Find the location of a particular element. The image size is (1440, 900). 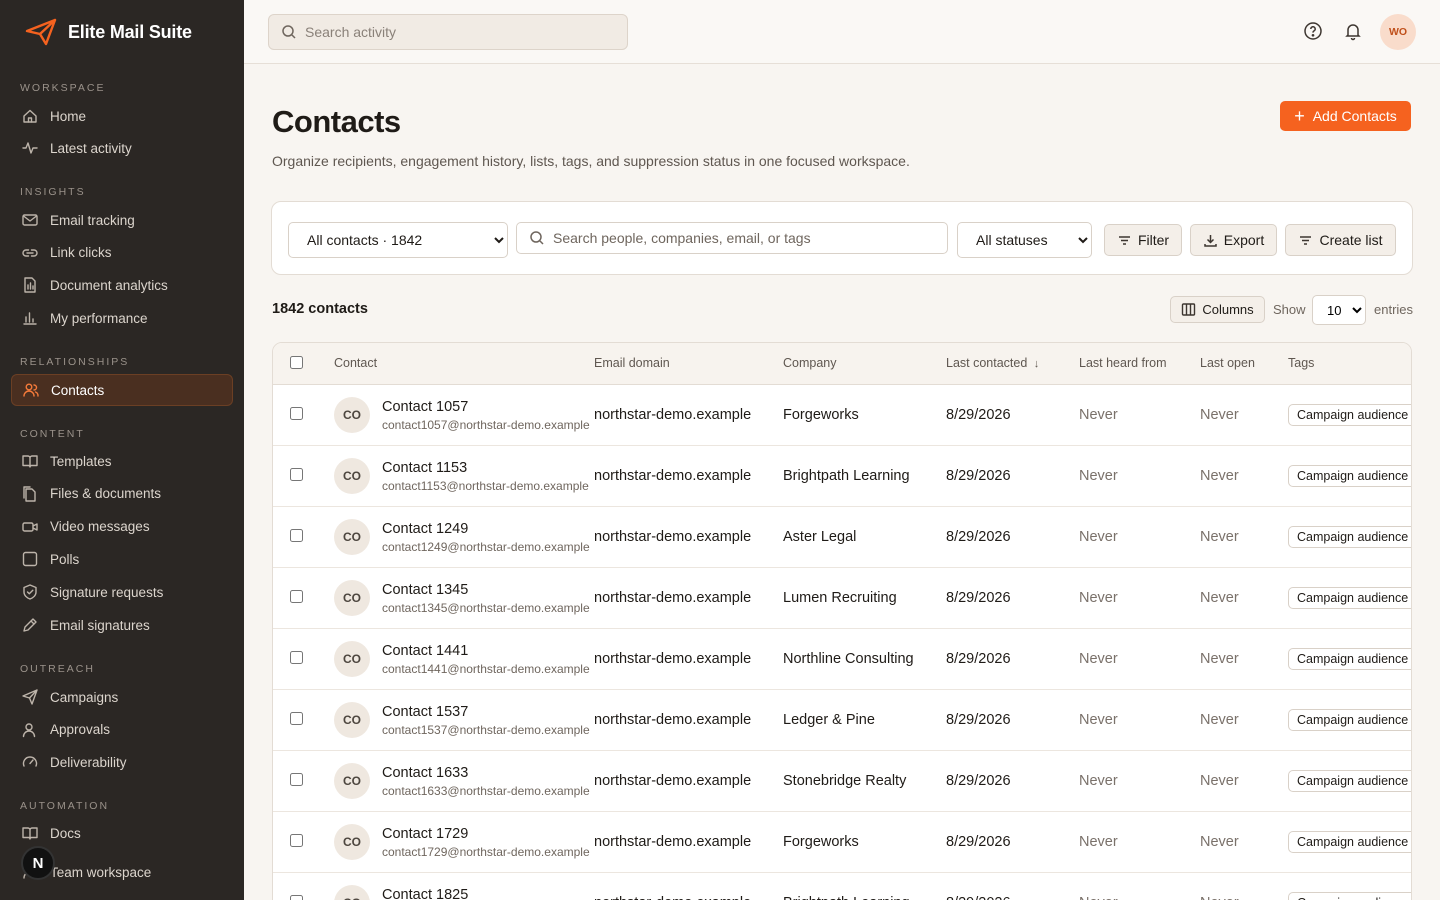

assistant-button-label: N is located at coordinates (38, 863).